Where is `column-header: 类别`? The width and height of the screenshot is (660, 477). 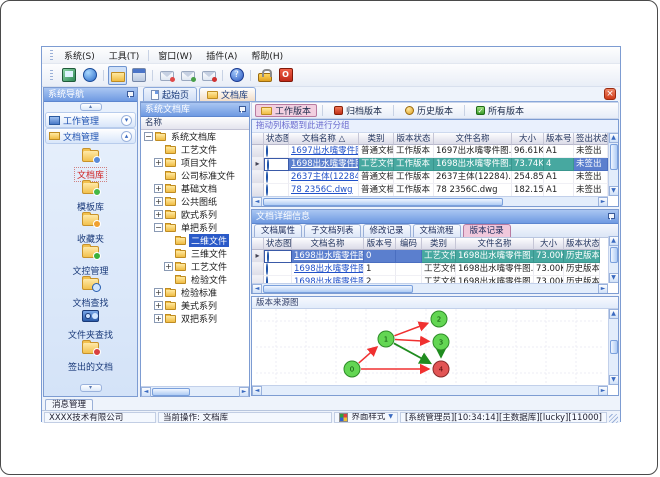 column-header: 类别 is located at coordinates (376, 139).